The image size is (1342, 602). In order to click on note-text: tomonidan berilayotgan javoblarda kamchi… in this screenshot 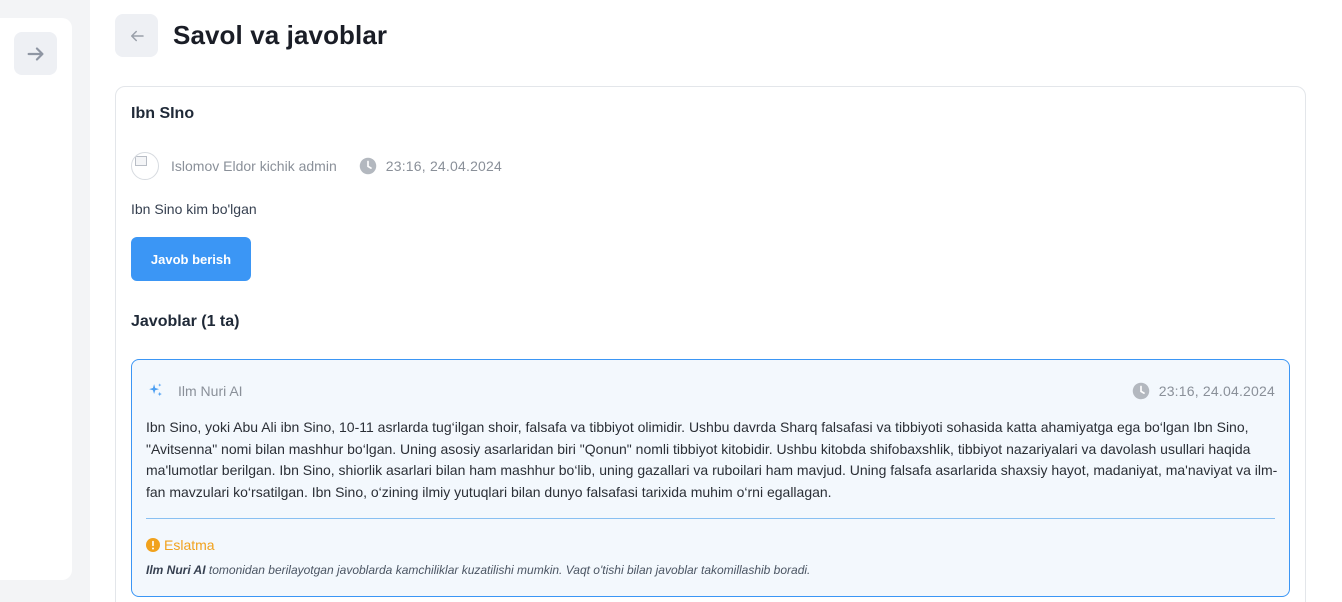, I will do `click(508, 570)`.